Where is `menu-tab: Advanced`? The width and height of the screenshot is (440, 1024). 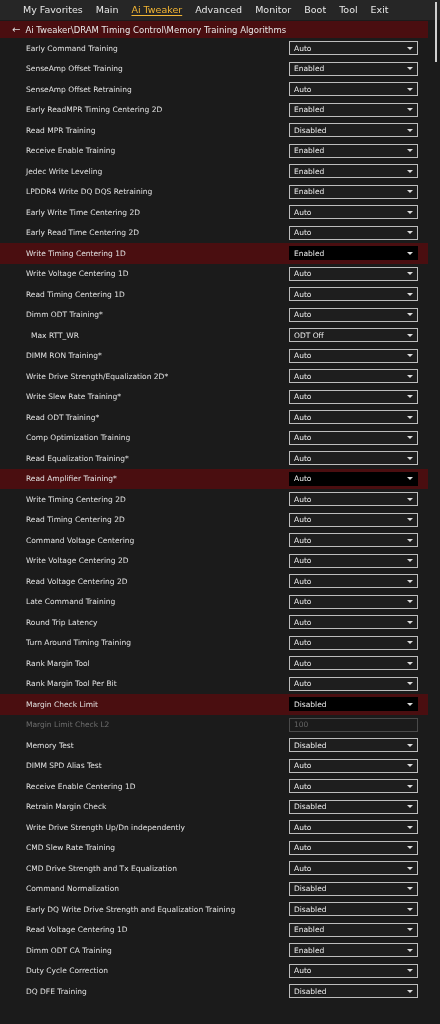
menu-tab: Advanced is located at coordinates (219, 10).